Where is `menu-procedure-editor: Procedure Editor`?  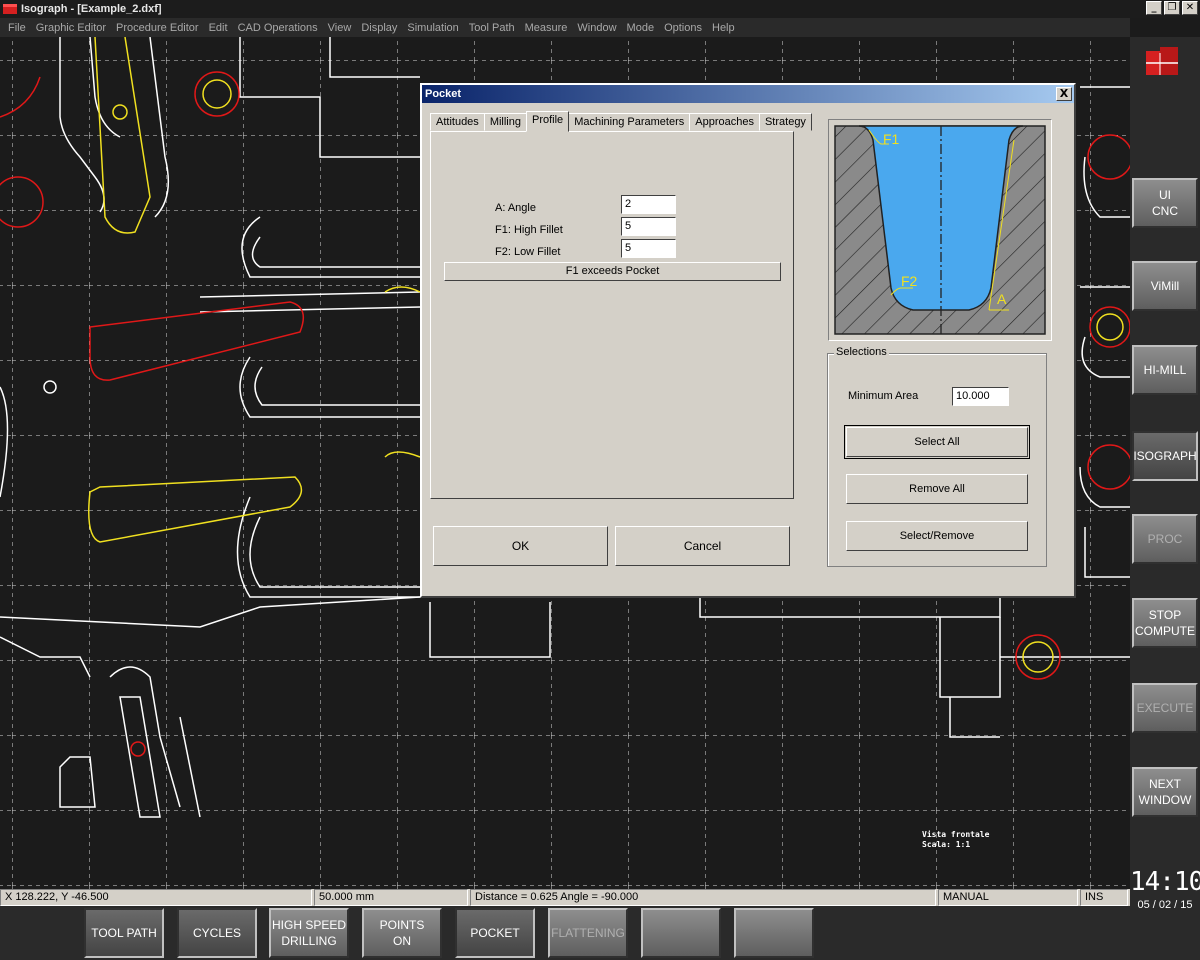 menu-procedure-editor: Procedure Editor is located at coordinates (157, 28).